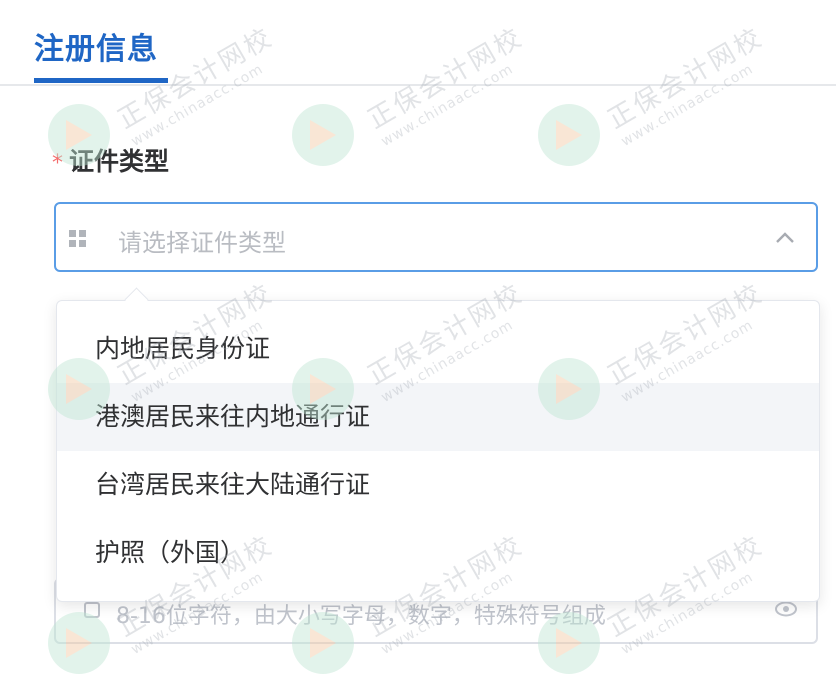 The width and height of the screenshot is (836, 698). Describe the element at coordinates (438, 349) in the screenshot. I see `option-mainland-id-card: 内地居民身份证` at that location.